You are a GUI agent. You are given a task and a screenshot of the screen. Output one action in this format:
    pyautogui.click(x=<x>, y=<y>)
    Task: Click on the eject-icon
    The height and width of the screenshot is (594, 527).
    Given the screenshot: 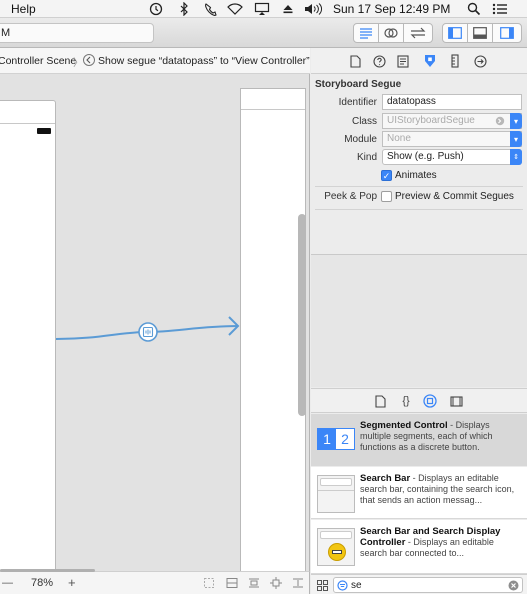 What is the action you would take?
    pyautogui.click(x=288, y=9)
    